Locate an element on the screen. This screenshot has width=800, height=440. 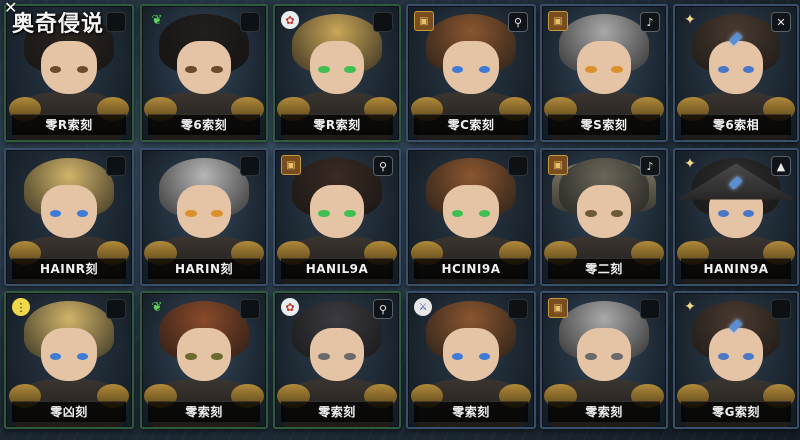
character-card: HCINI9A is located at coordinates (471, 217).